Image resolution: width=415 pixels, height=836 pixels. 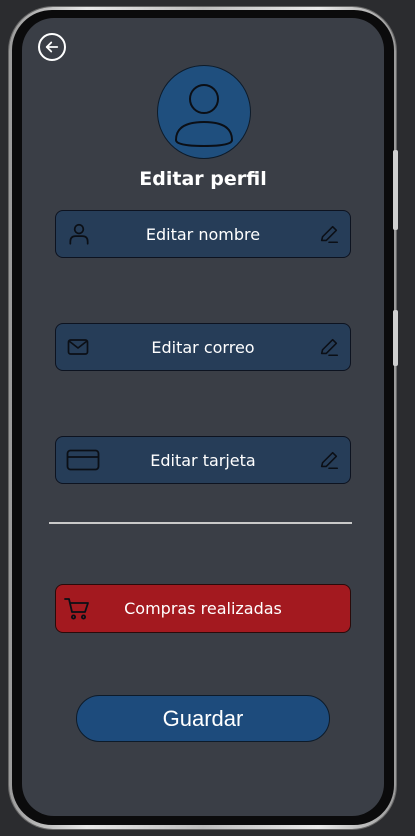 I want to click on edit-email-field: Editar correo, so click(x=203, y=347).